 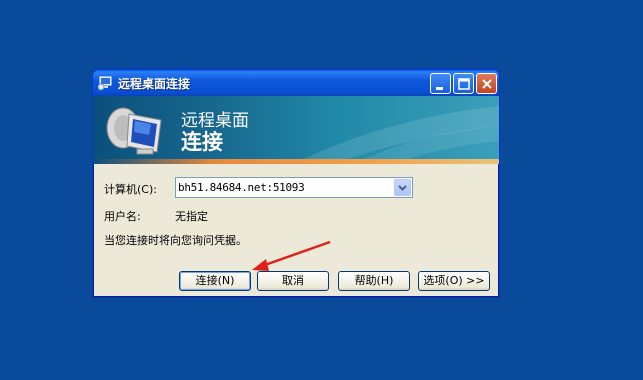 I want to click on maximize-button, so click(x=463, y=83).